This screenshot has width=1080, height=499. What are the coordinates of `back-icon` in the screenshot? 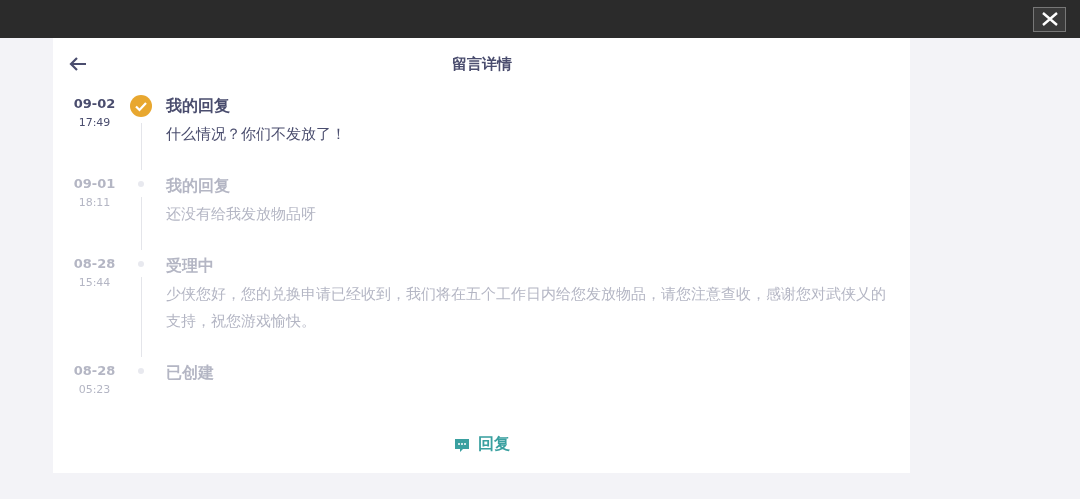 It's located at (78, 64).